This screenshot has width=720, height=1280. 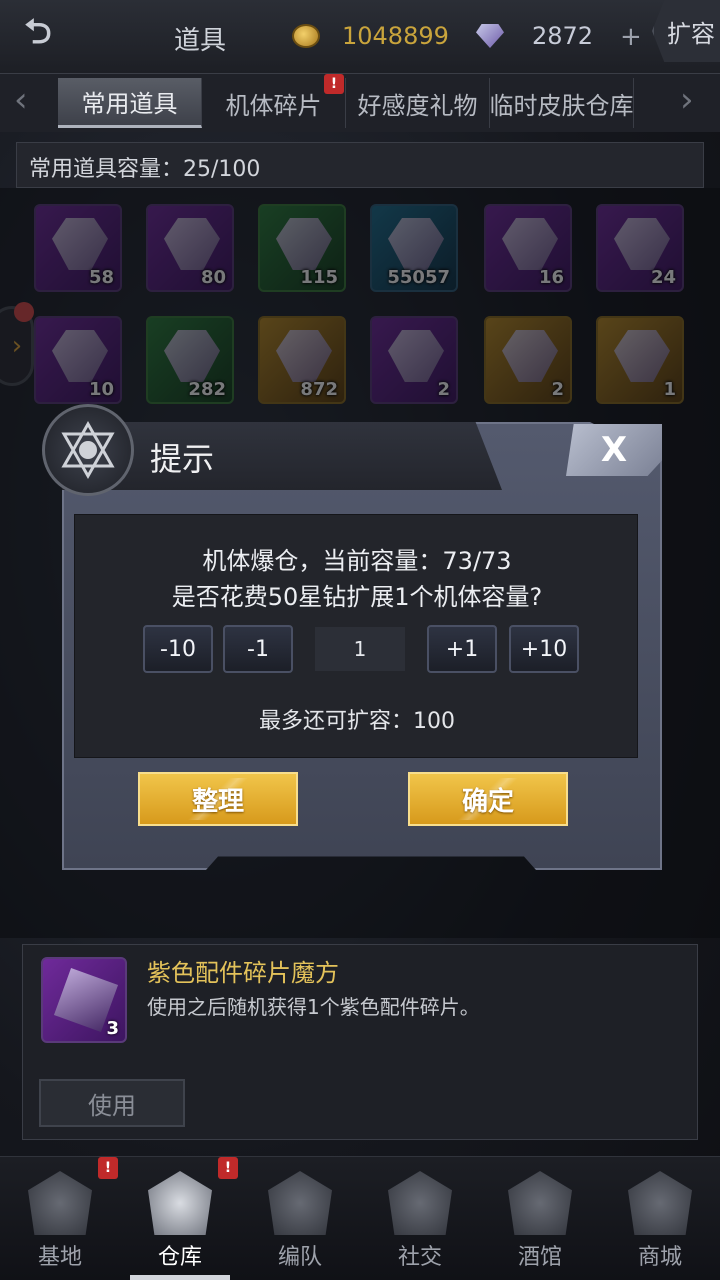 I want to click on selected-item-name: 紫色配件碎片魔方, so click(x=243, y=973).